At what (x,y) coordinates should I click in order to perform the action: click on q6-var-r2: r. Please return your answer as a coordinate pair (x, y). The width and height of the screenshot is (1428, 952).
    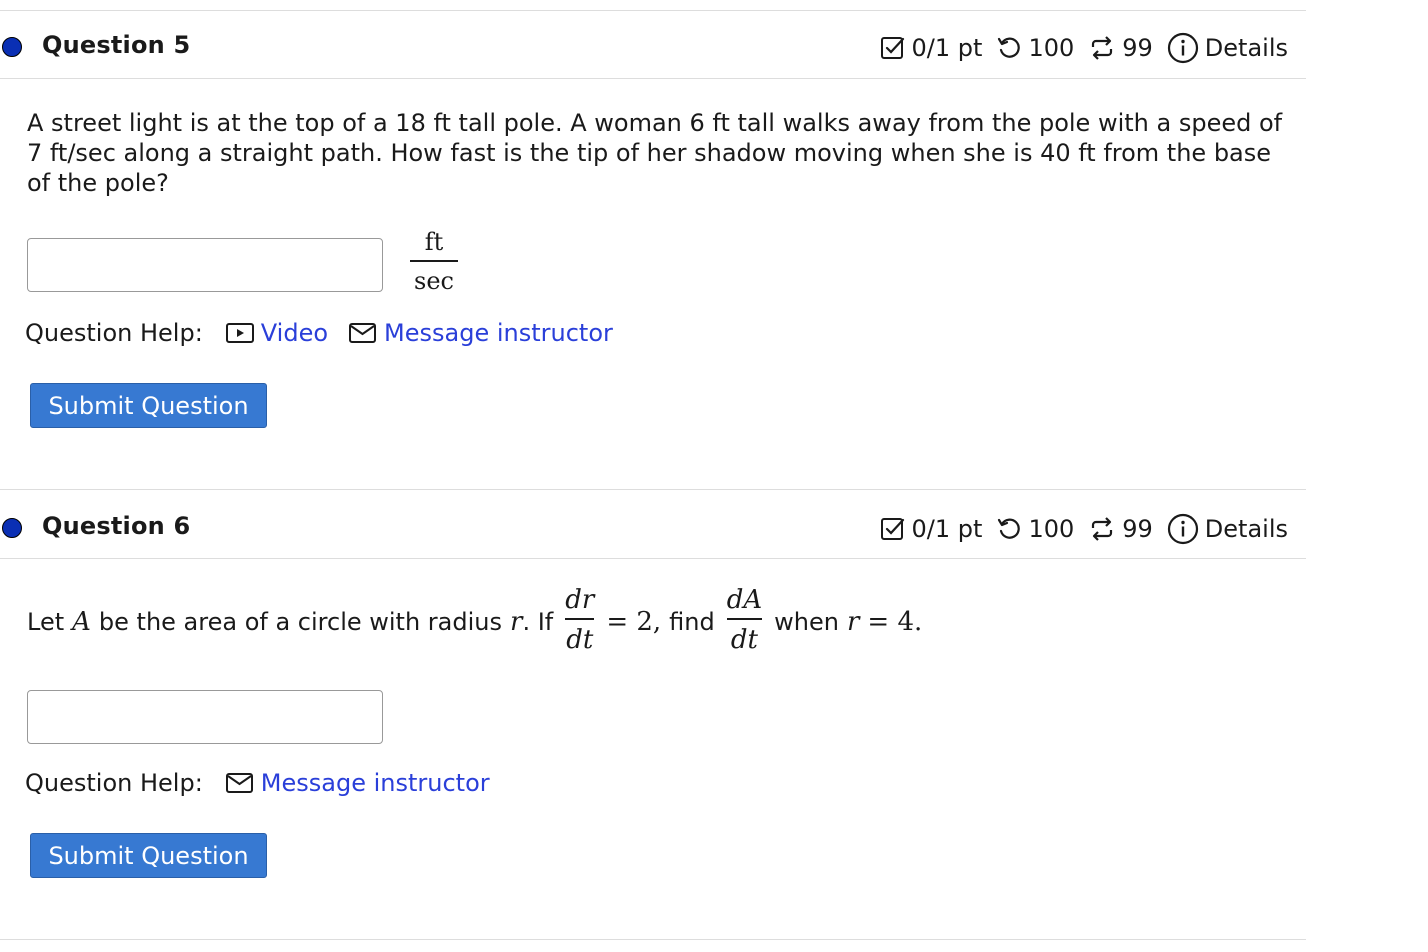
    Looking at the image, I should click on (853, 622).